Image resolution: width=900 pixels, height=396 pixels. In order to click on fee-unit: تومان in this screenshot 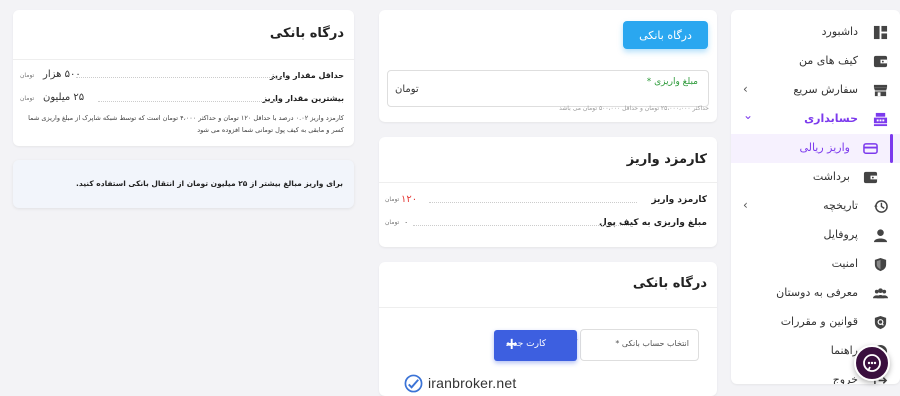, I will do `click(392, 199)`.